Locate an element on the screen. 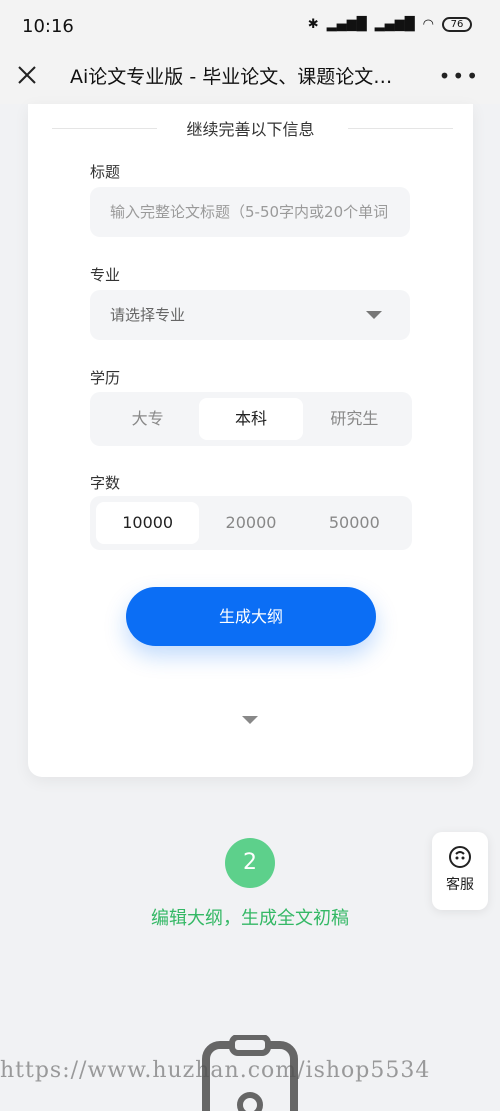 This screenshot has width=500, height=1111. degree-label: 学历 is located at coordinates (105, 378).